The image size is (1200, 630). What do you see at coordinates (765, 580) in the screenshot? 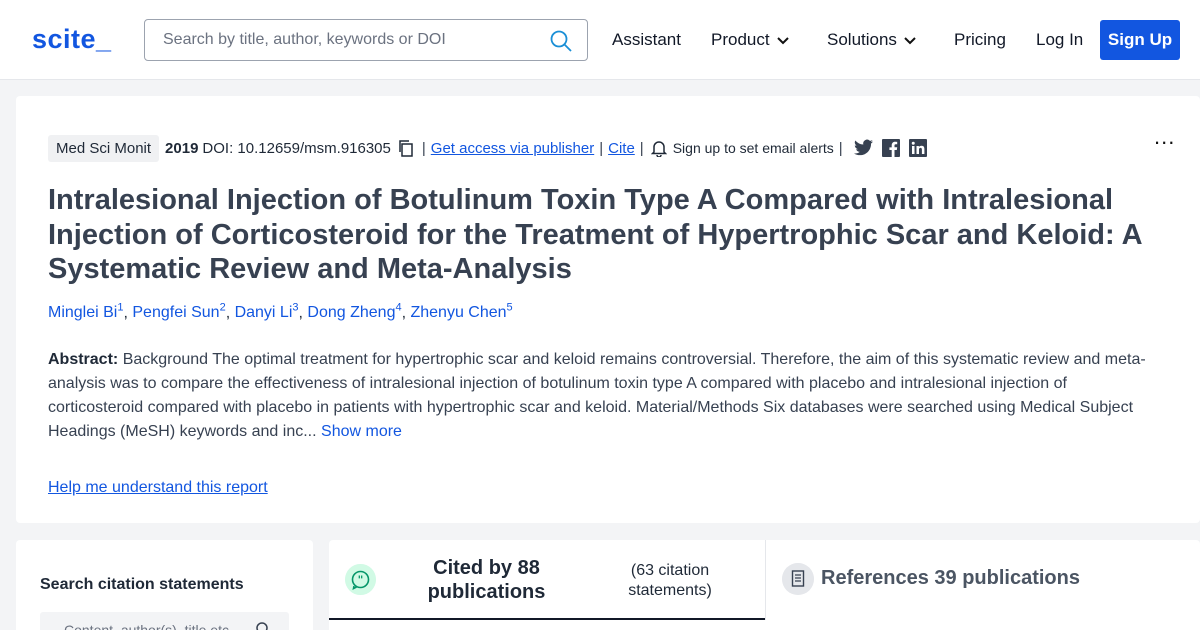
I see `tab-divider` at bounding box center [765, 580].